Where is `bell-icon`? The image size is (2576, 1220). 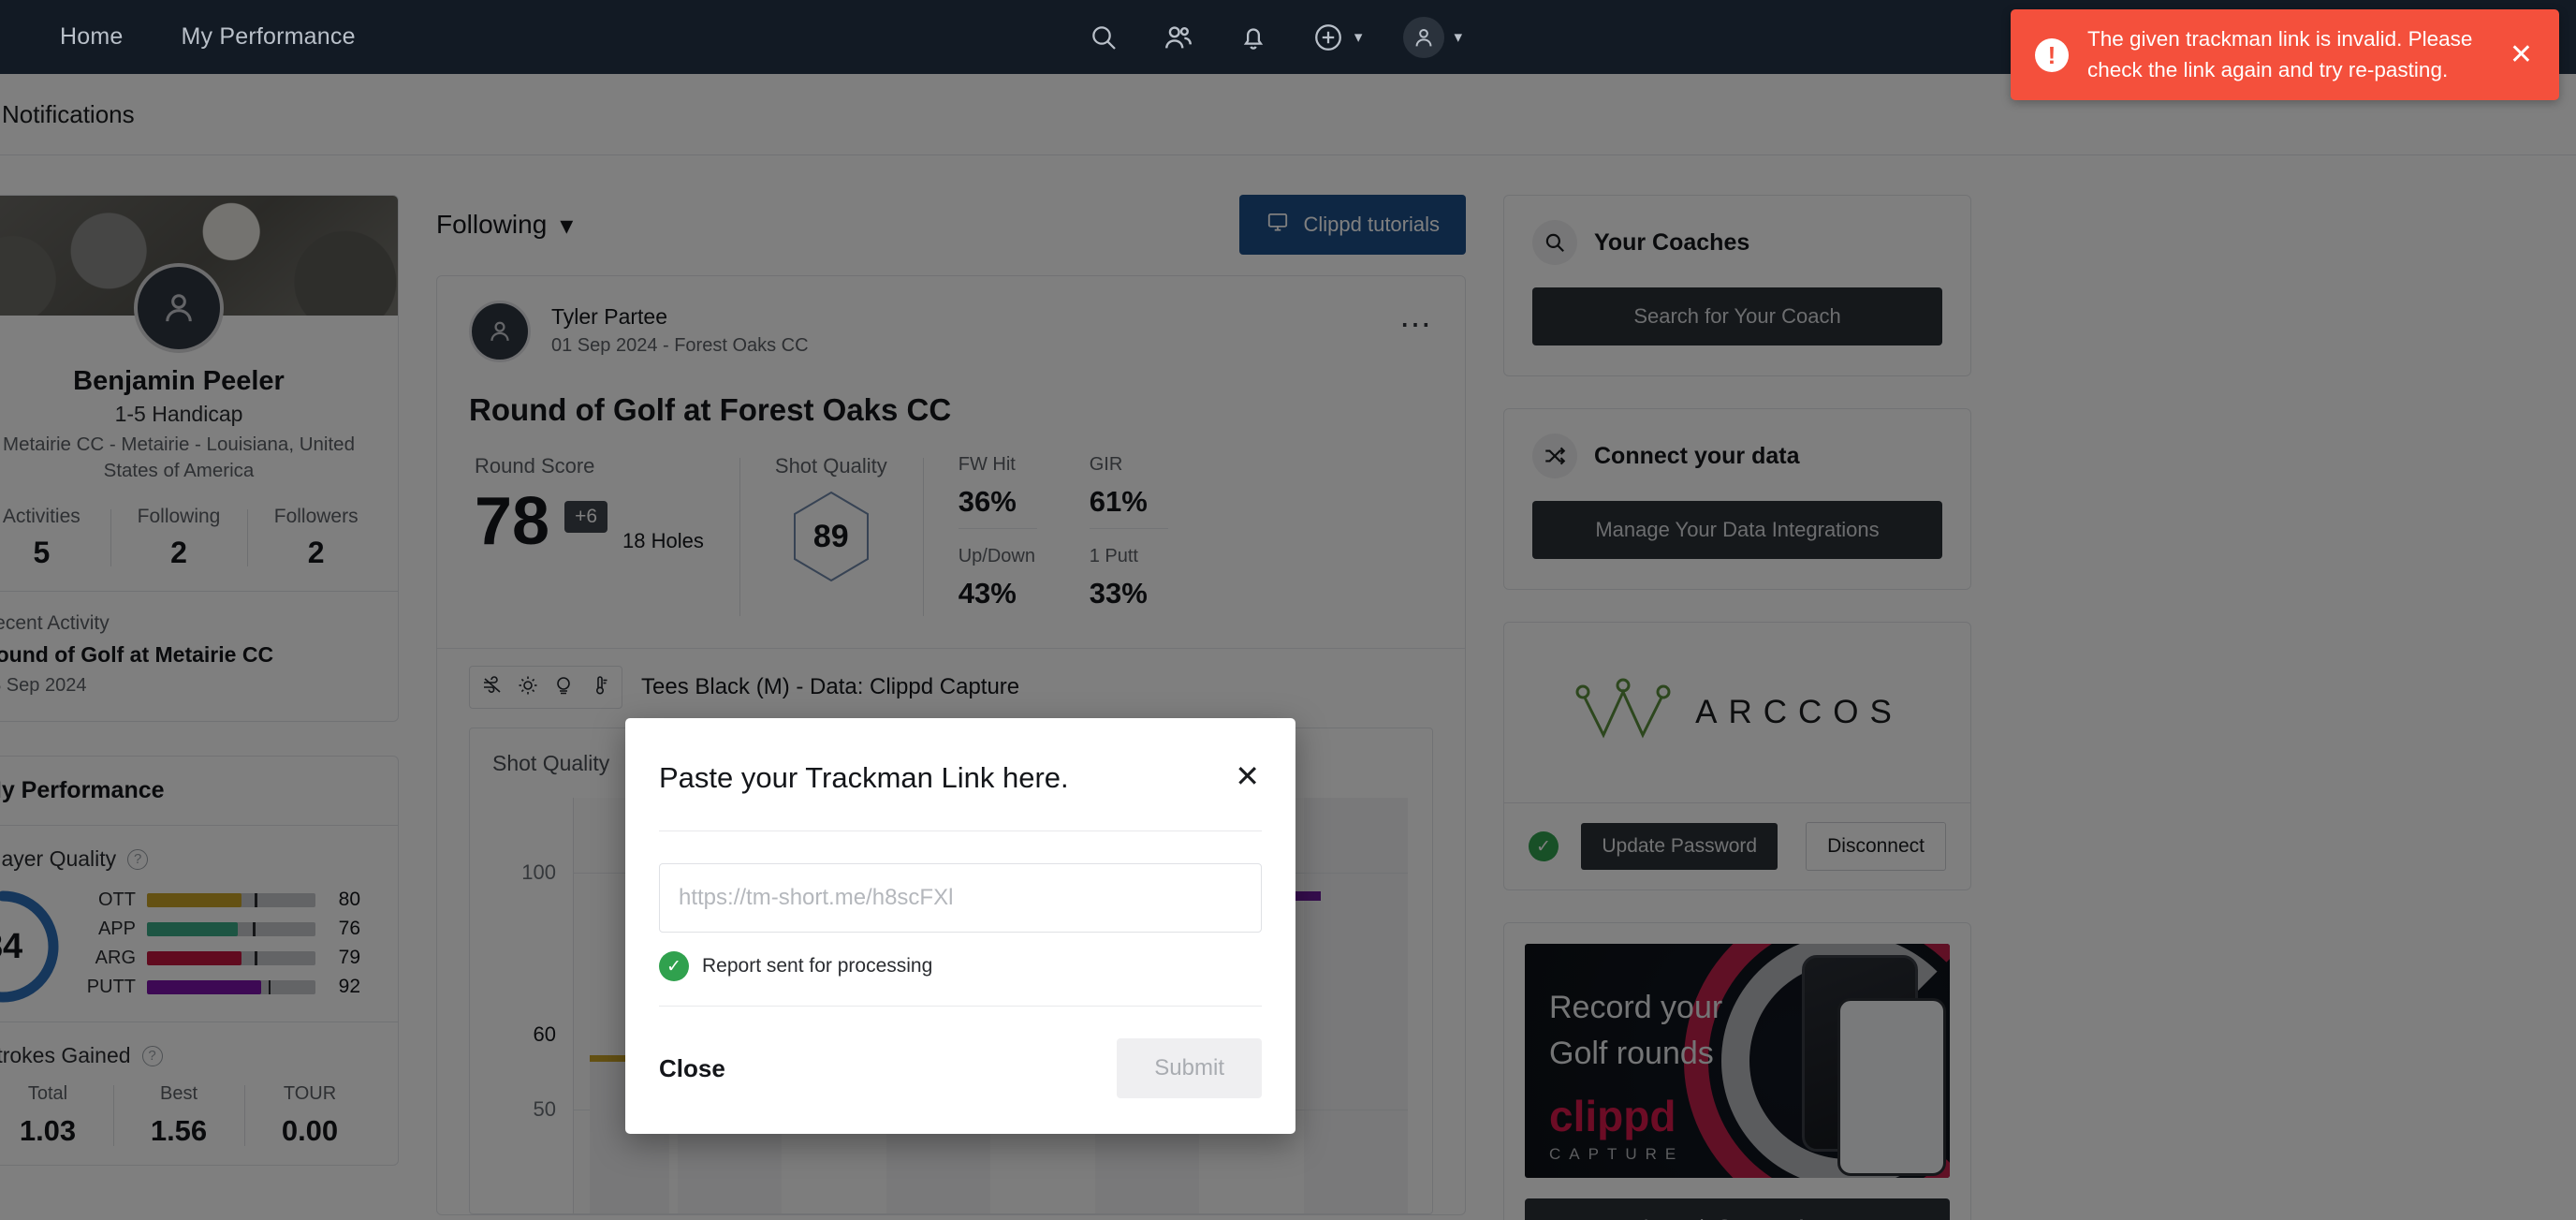
bell-icon is located at coordinates (1253, 37).